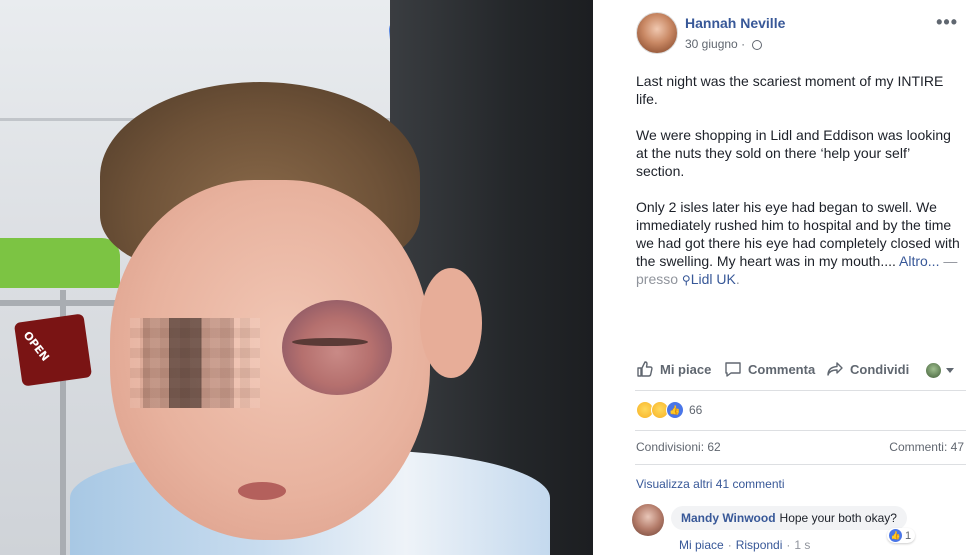 This screenshot has width=966, height=555. I want to click on green-chair, so click(60, 263).